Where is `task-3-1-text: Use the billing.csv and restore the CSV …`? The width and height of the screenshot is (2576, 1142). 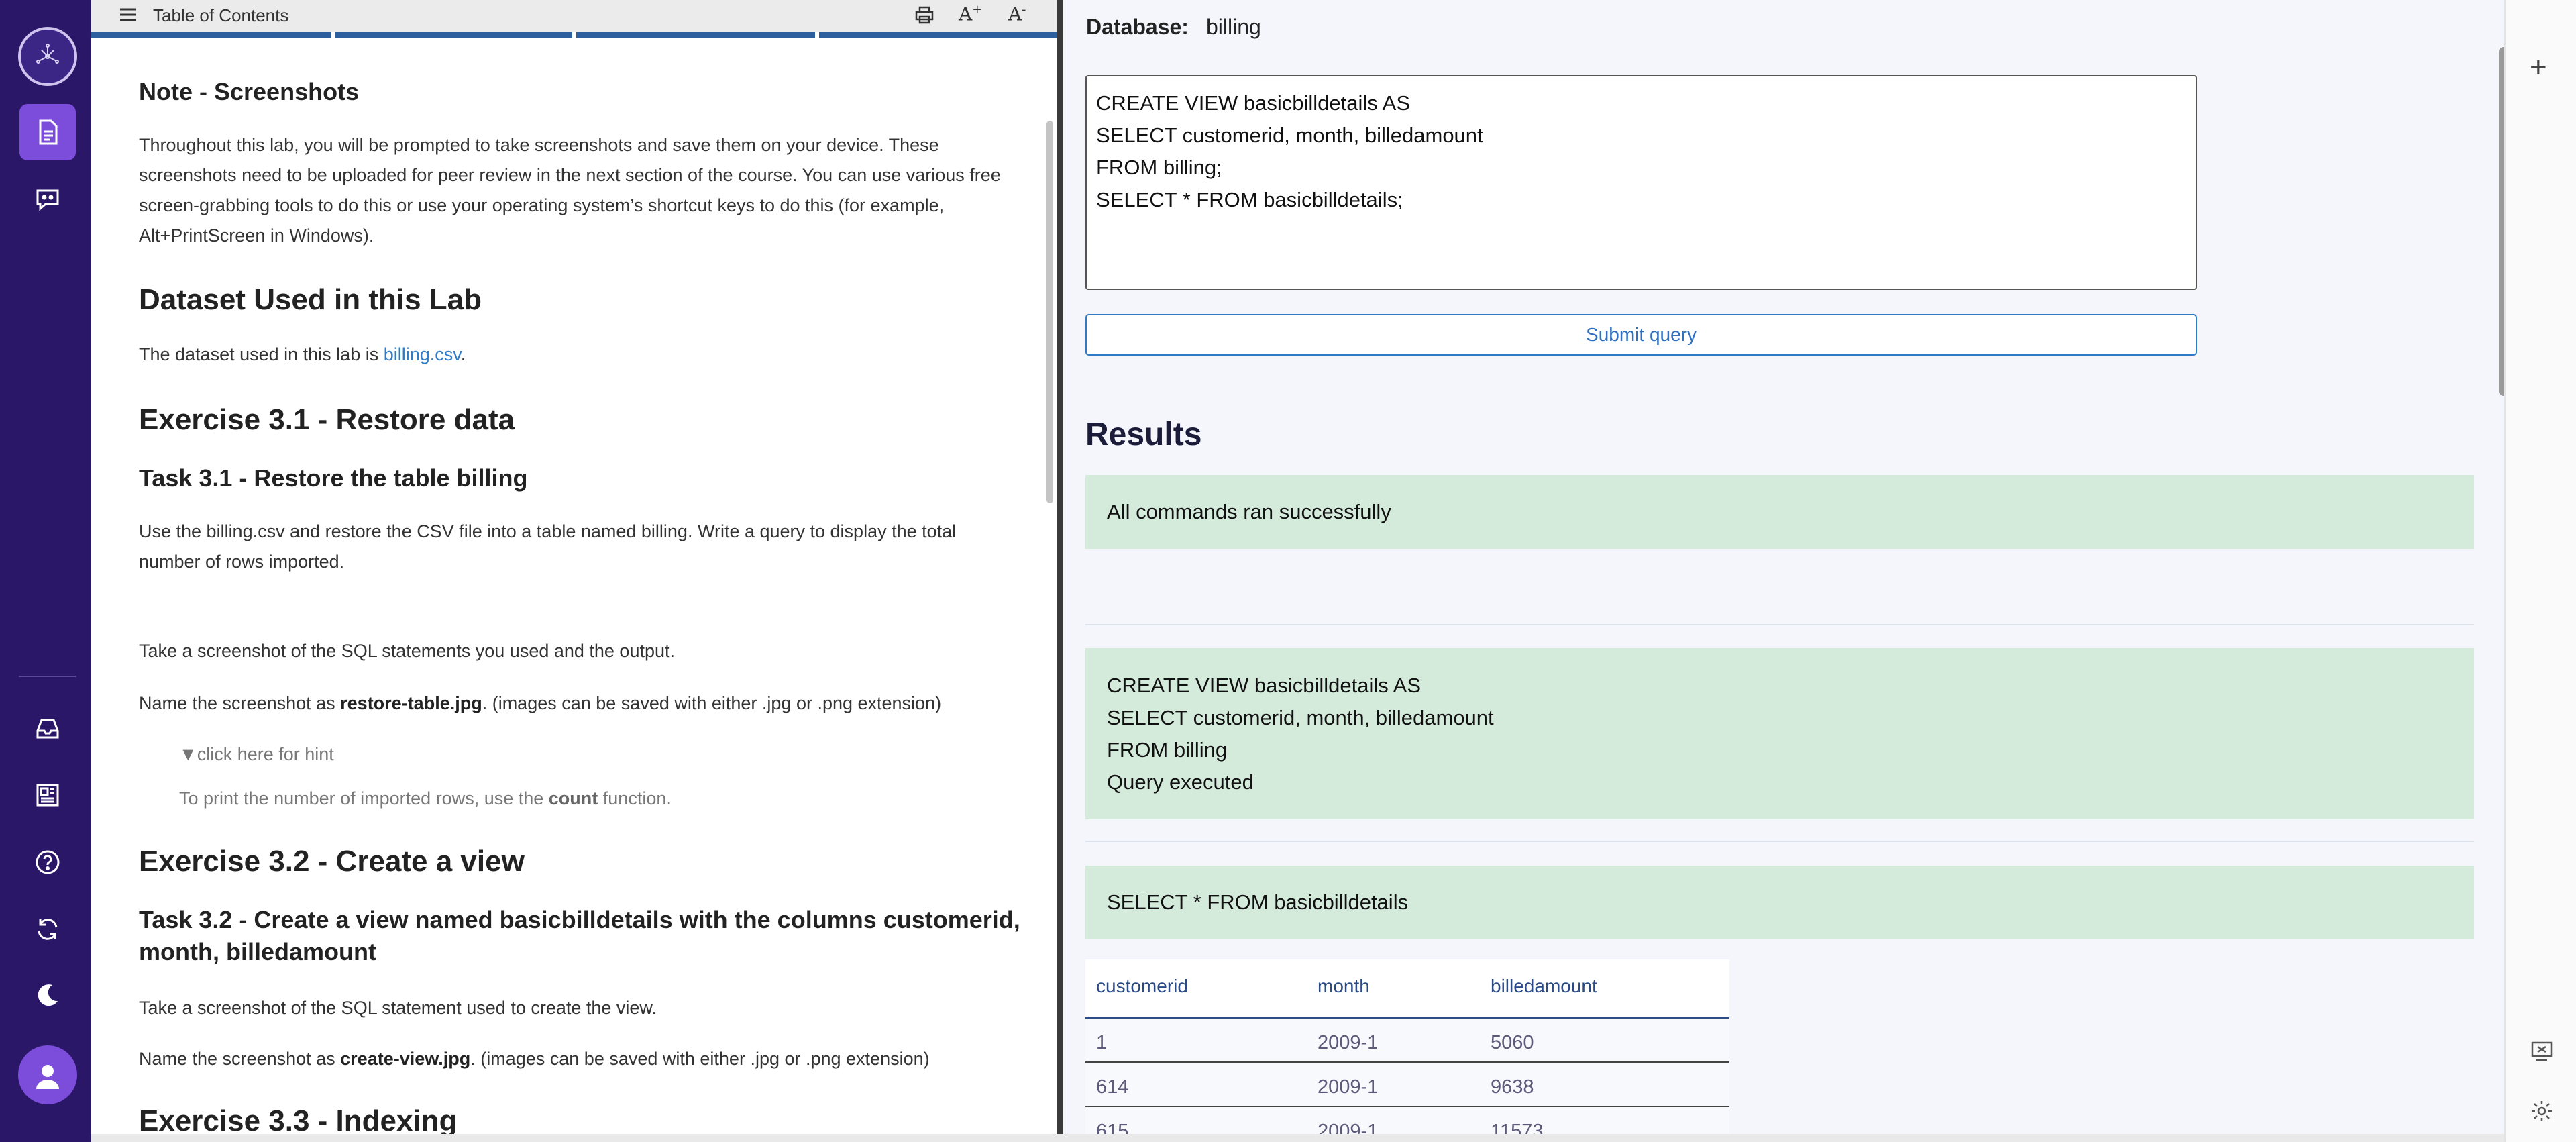
task-3-1-text: Use the billing.csv and restore the CSV … is located at coordinates (548, 546).